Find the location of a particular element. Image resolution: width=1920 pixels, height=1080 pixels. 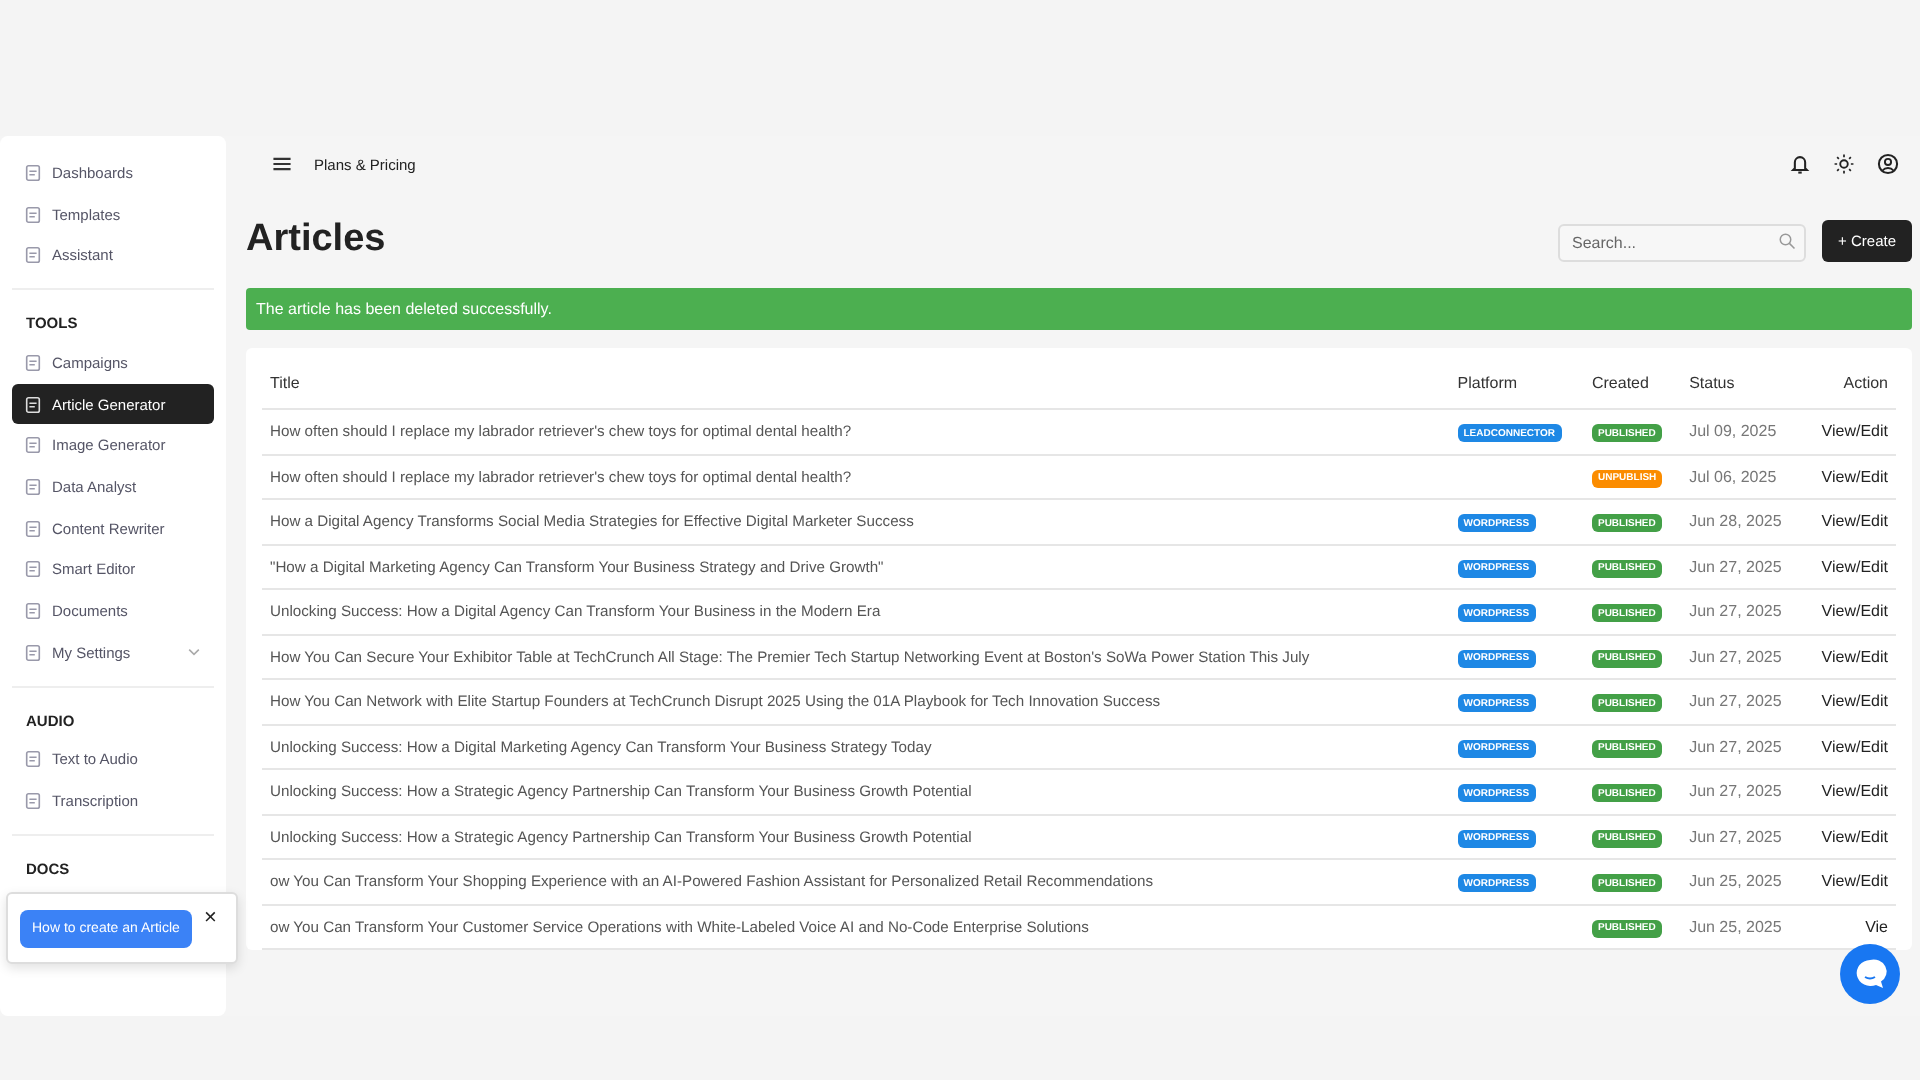

column-header: Platform is located at coordinates (1516, 382).